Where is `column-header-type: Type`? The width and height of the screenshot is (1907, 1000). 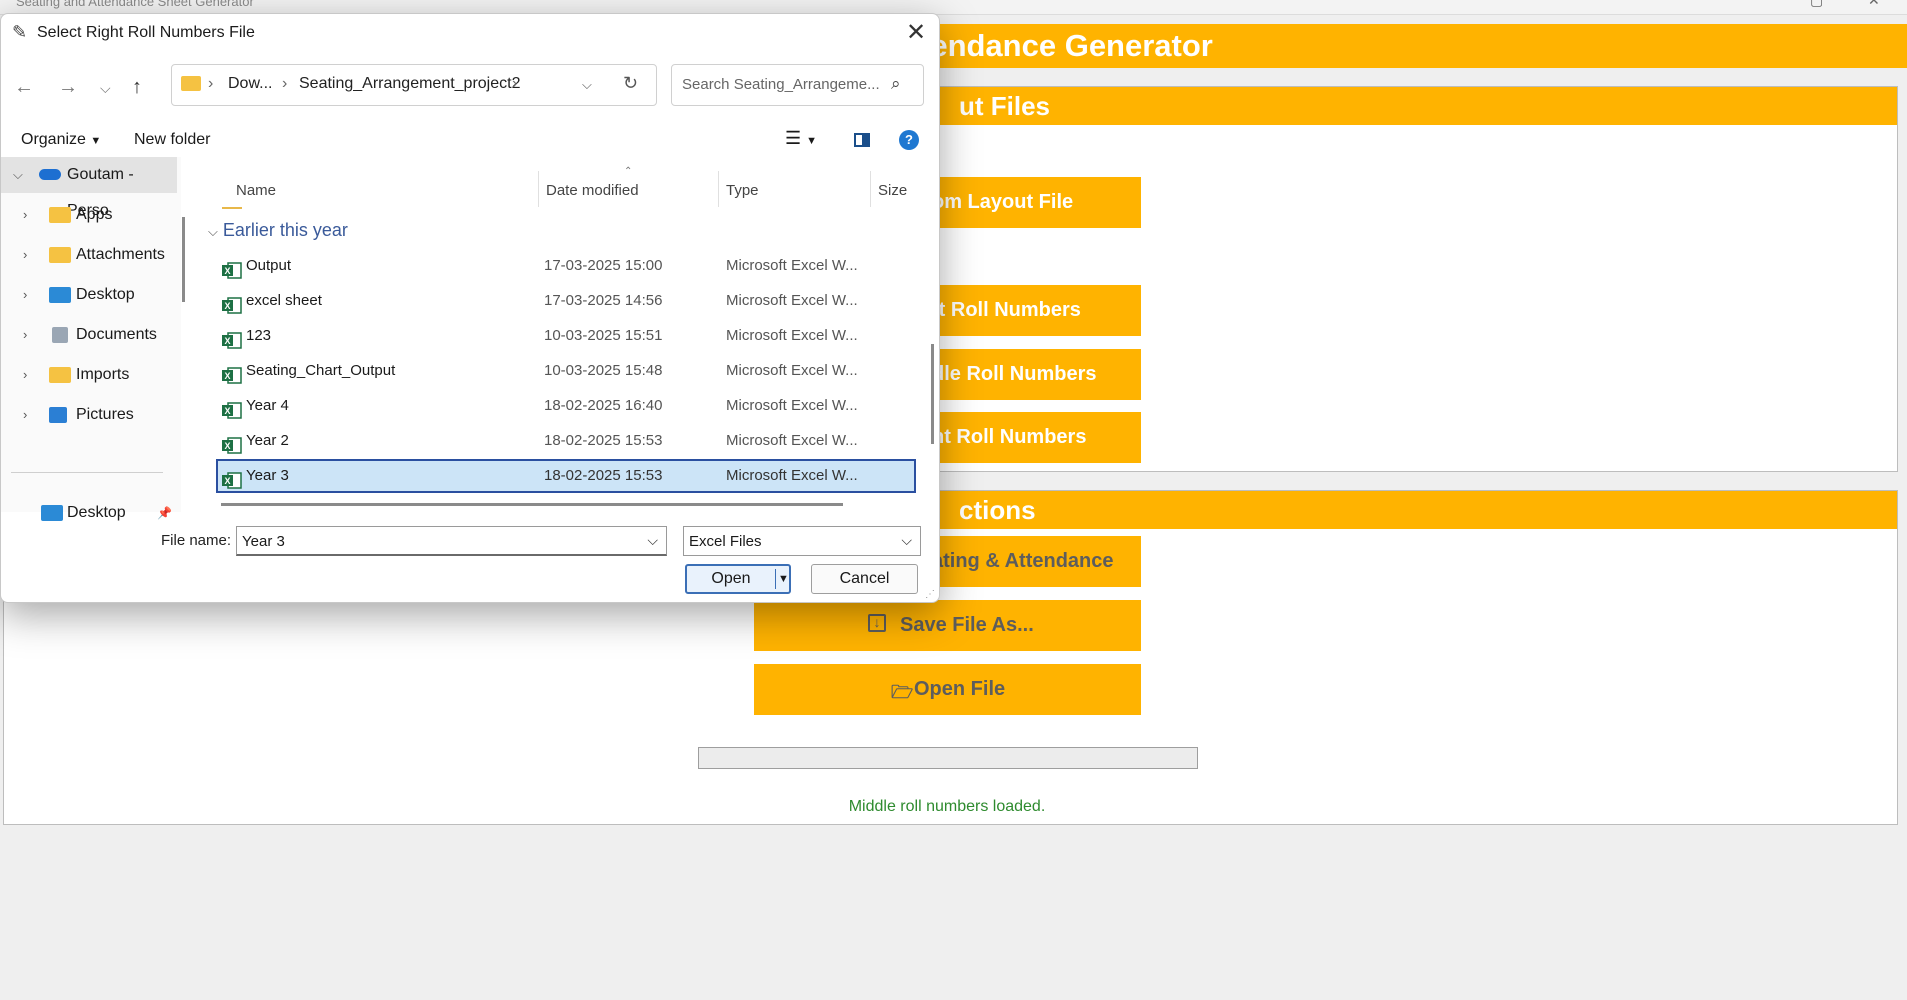
column-header-type: Type is located at coordinates (742, 190).